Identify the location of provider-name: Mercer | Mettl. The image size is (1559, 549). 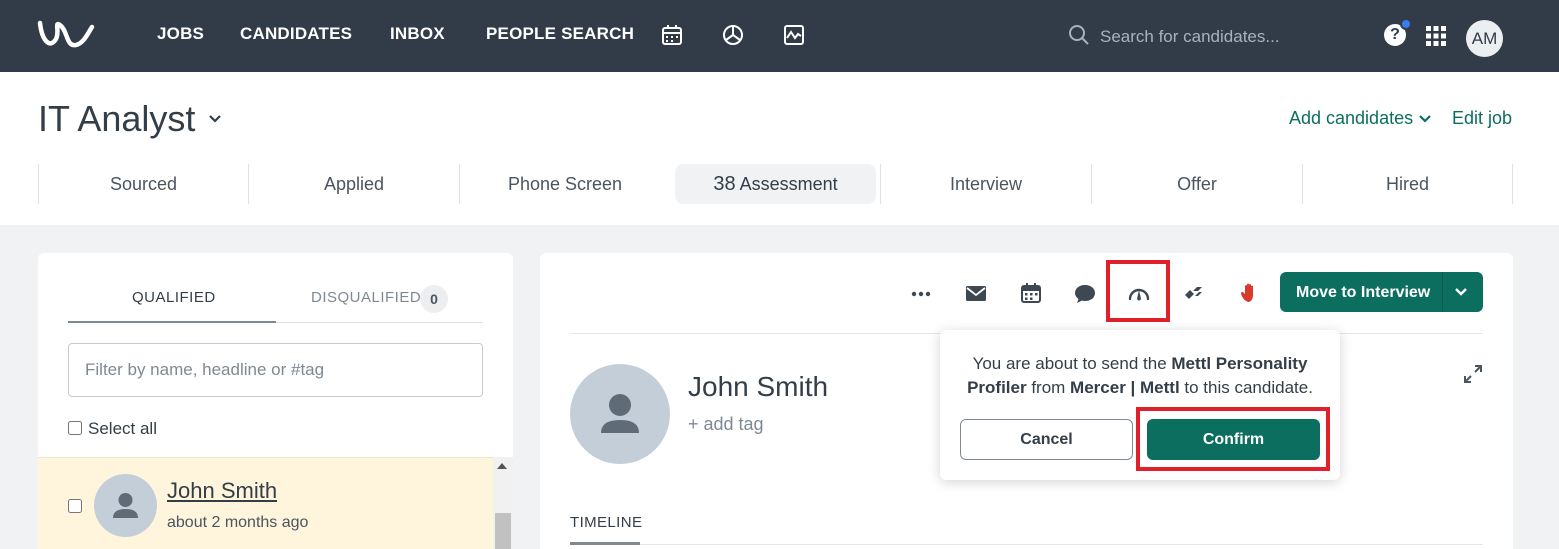
(1125, 387).